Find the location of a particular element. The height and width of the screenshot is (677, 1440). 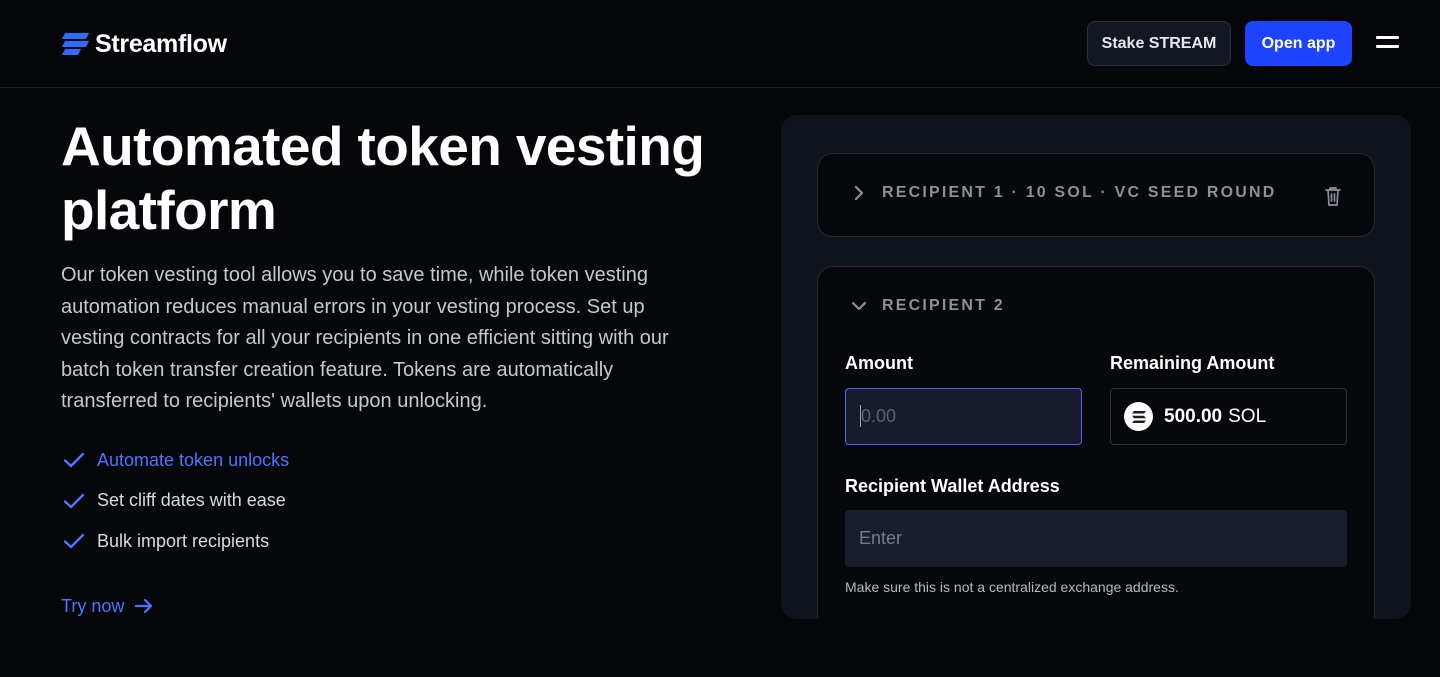

recipient-card-1: RECIPIENT 1 · 10 SOL · VC SEED ROUND is located at coordinates (1096, 195).